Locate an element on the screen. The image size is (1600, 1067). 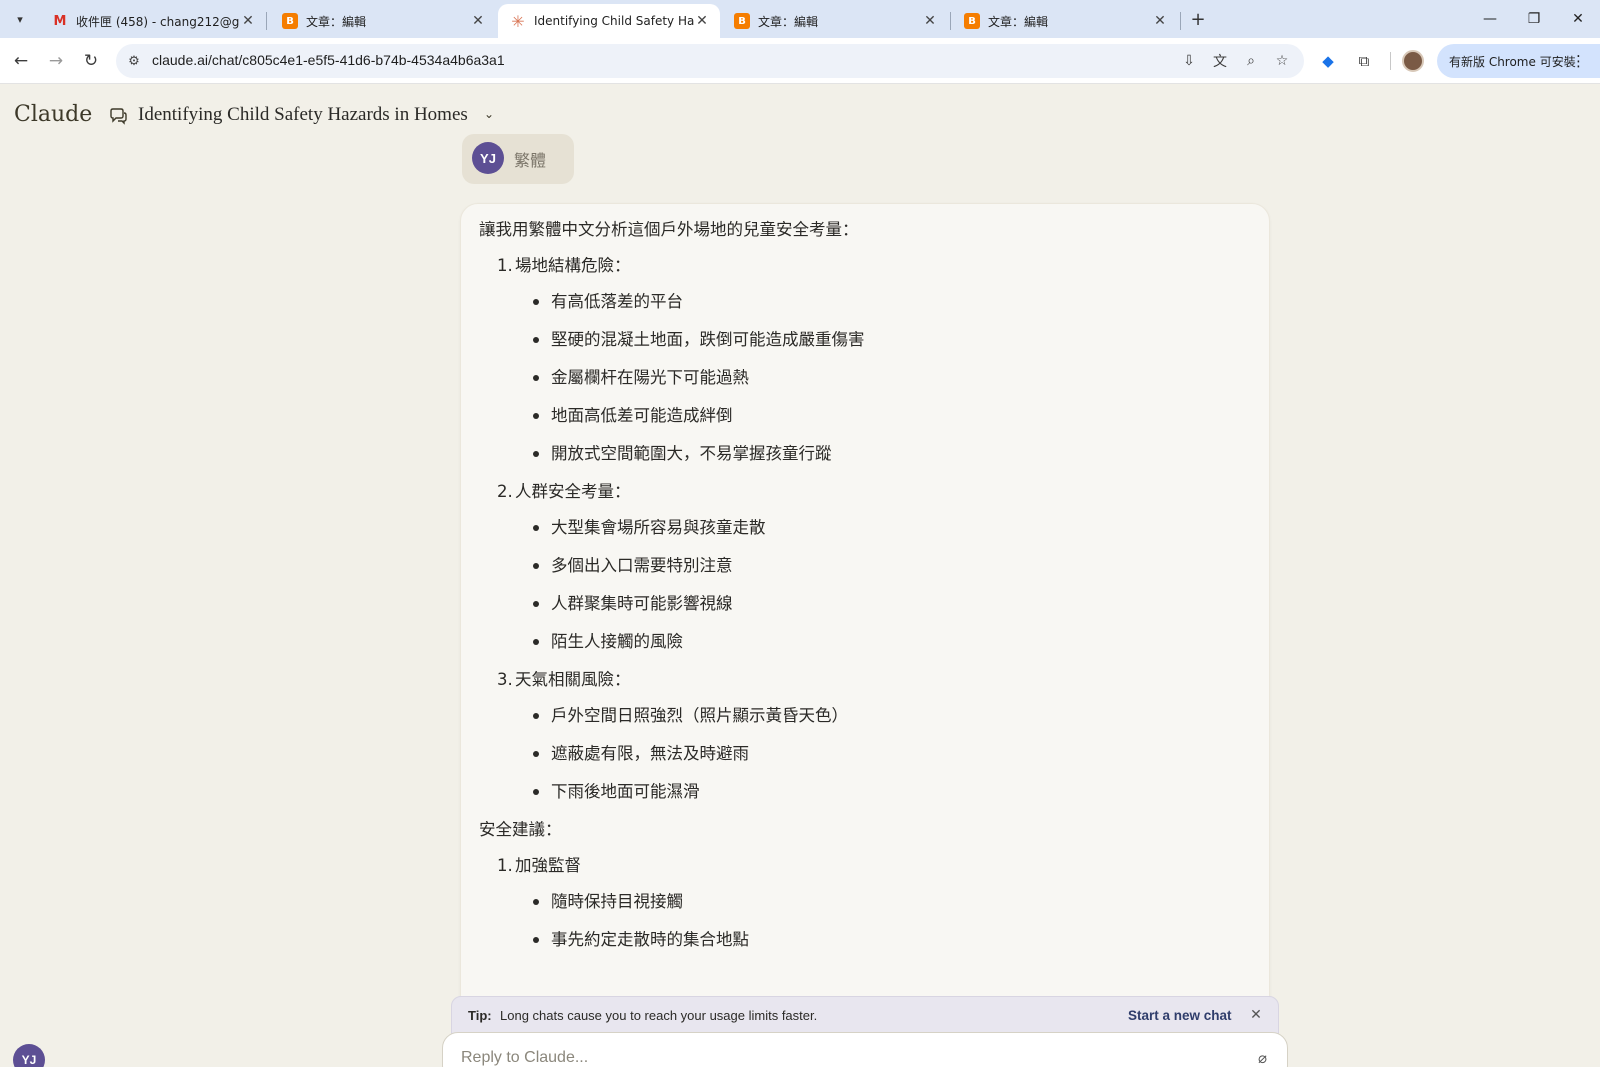
gmail-icon: M is located at coordinates (60, 21).